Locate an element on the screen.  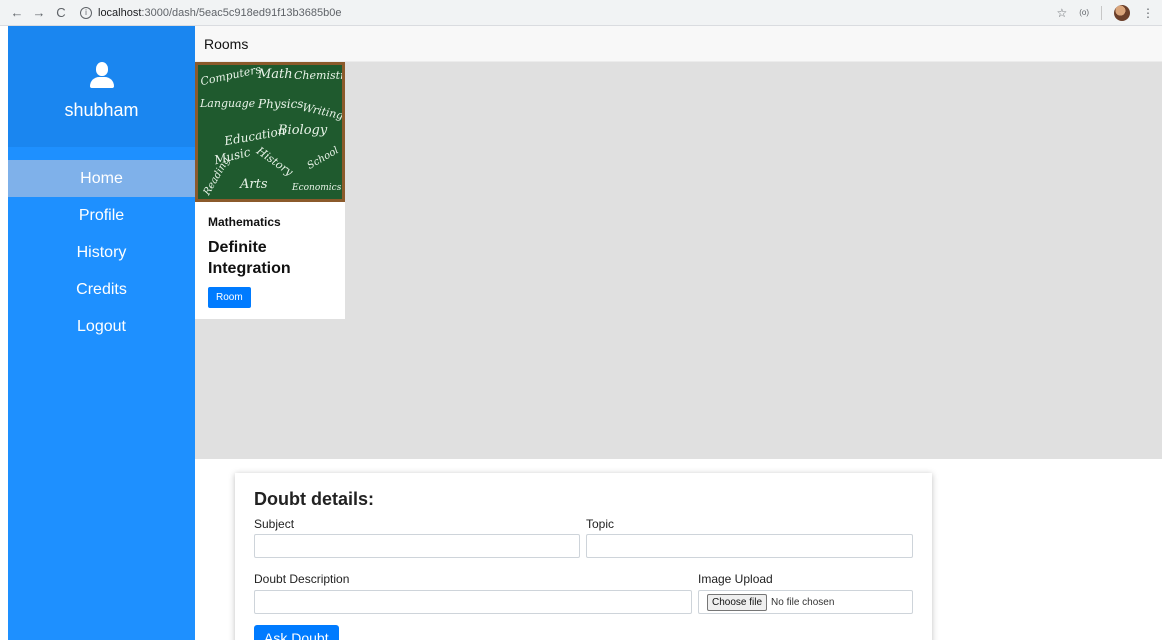
sidebar-item-credits: Credits is located at coordinates (101, 289).